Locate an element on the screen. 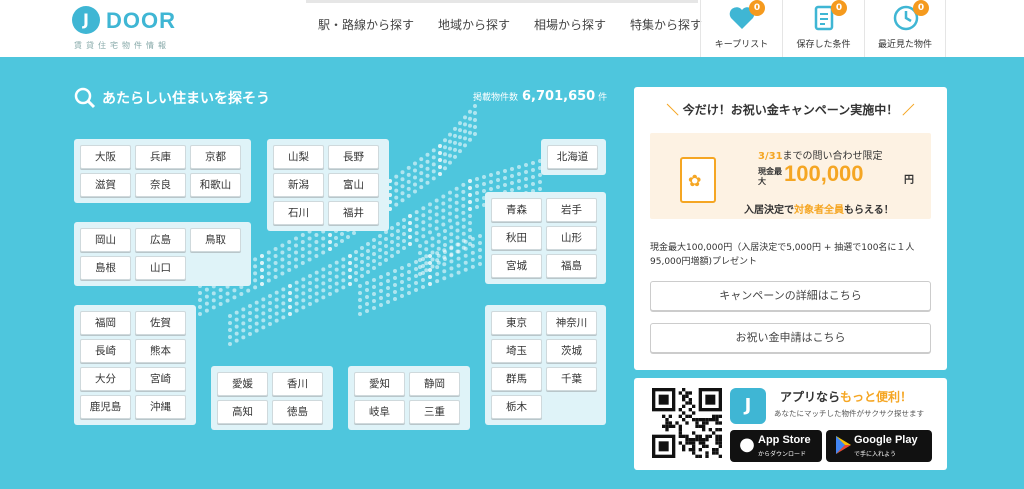 The width and height of the screenshot is (1024, 489). pref-button: 北海道 is located at coordinates (572, 157).